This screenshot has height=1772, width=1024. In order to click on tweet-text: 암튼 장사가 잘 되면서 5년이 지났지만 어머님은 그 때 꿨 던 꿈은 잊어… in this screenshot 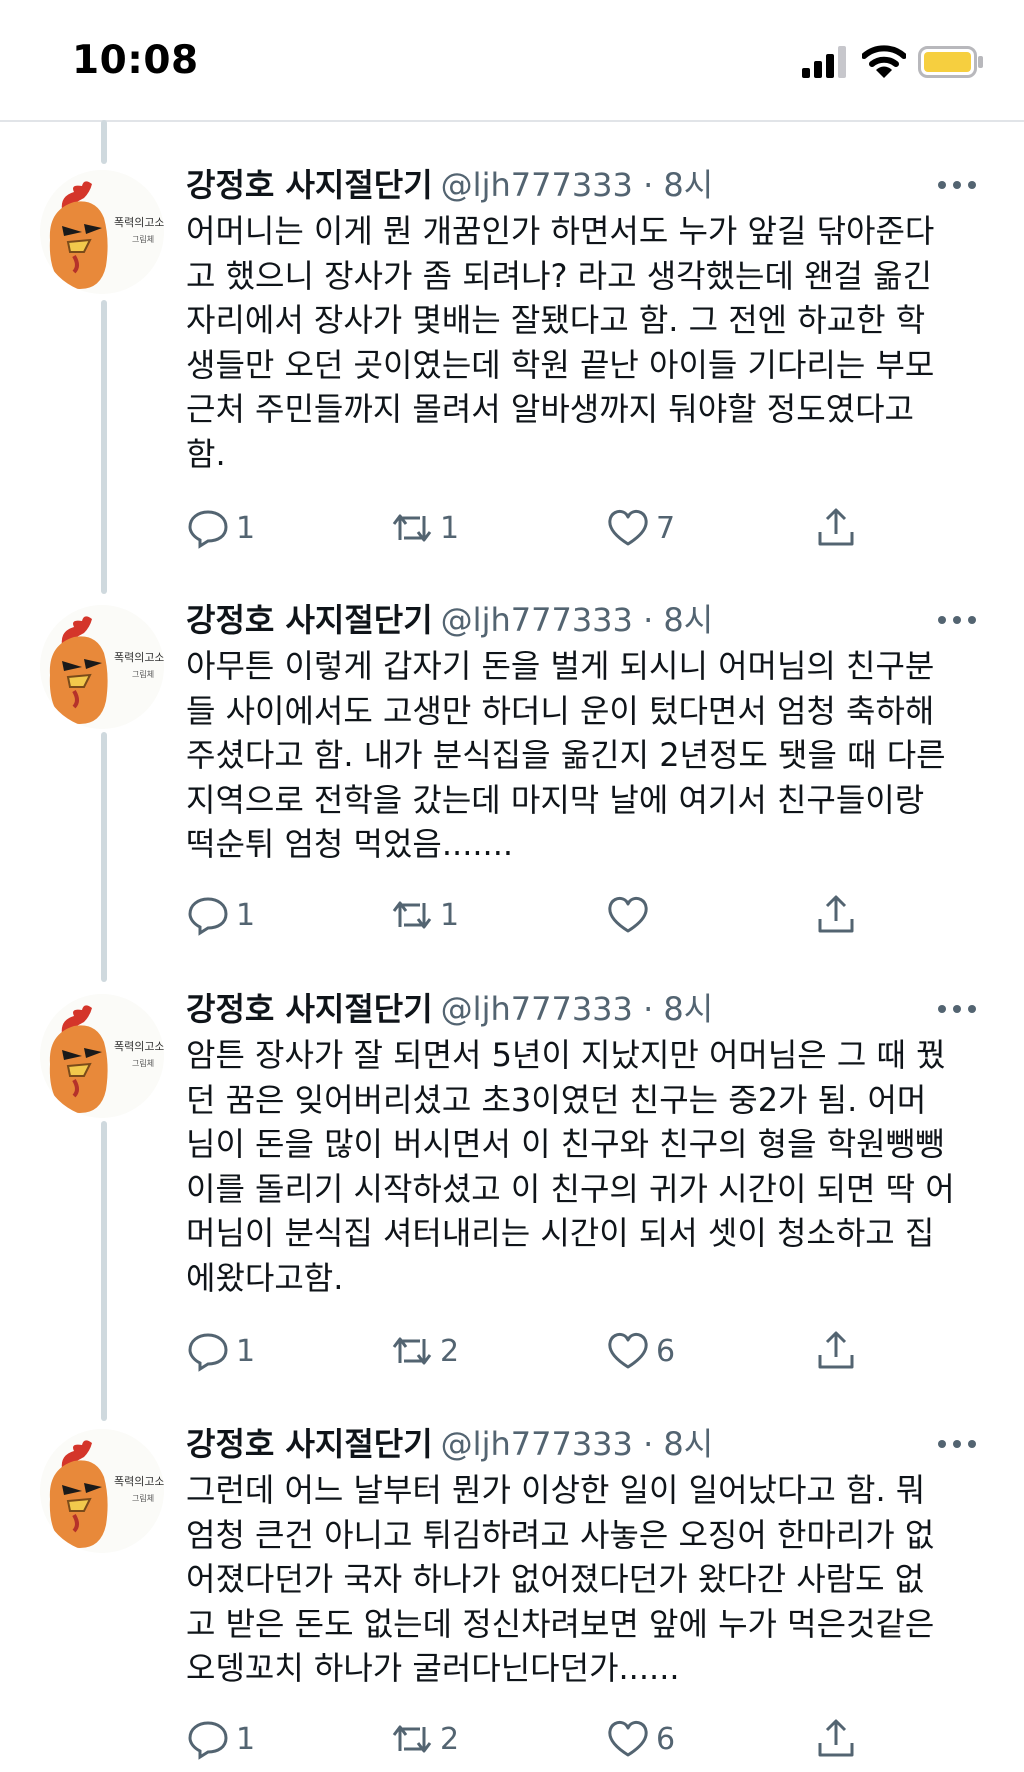, I will do `click(570, 1166)`.